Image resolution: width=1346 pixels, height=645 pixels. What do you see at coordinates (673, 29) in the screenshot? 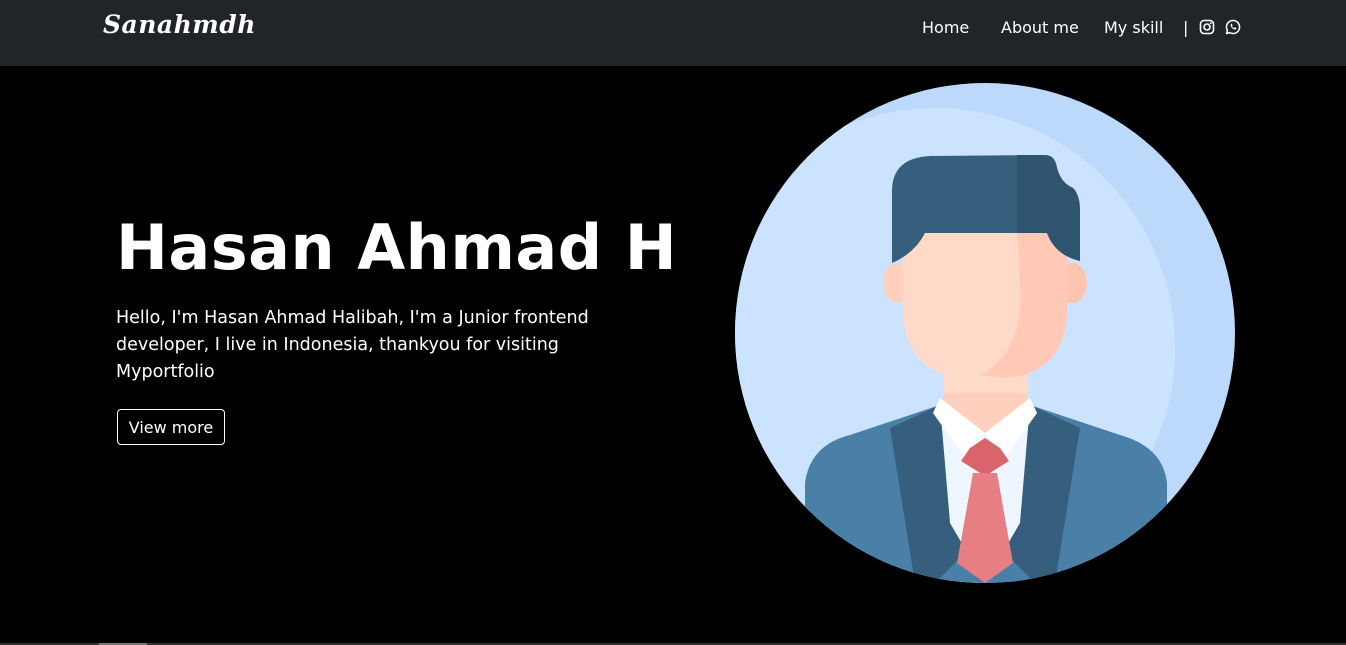
I see `nav-links: Home About me My skill |` at bounding box center [673, 29].